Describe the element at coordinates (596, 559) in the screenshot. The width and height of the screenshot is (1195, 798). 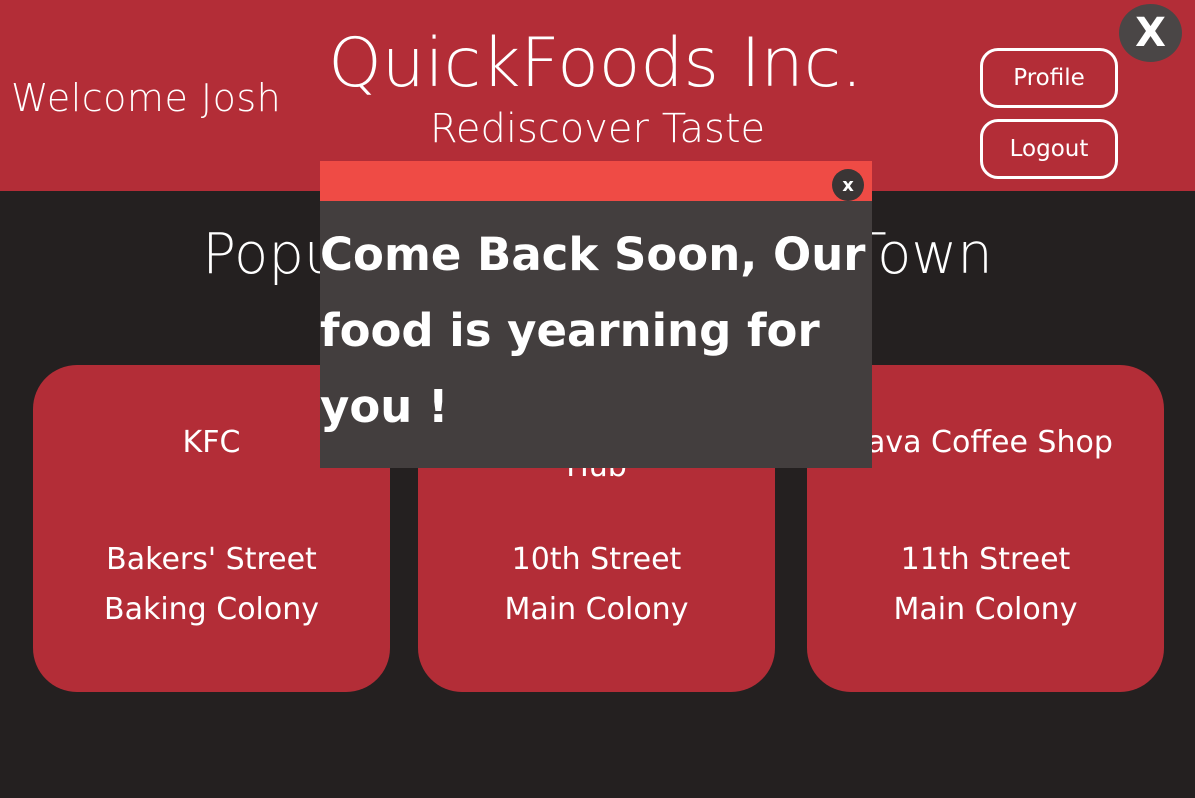
I see `restaurant-street: 10th Street` at that location.